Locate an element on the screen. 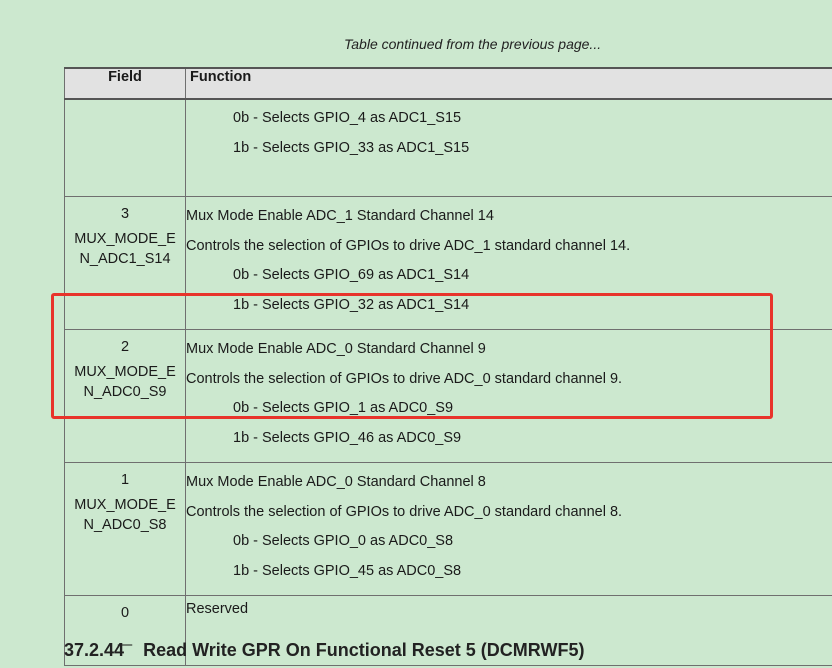 The width and height of the screenshot is (832, 668). field-bit-number: 0 is located at coordinates (125, 613).